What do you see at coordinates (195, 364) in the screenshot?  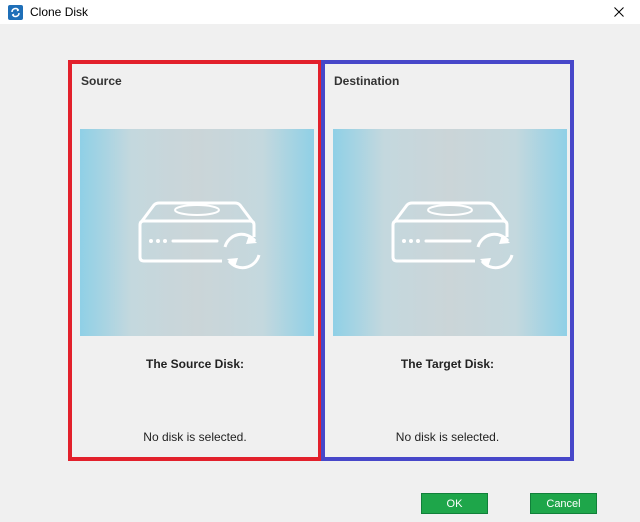 I see `source-disk-label: The Source Disk:` at bounding box center [195, 364].